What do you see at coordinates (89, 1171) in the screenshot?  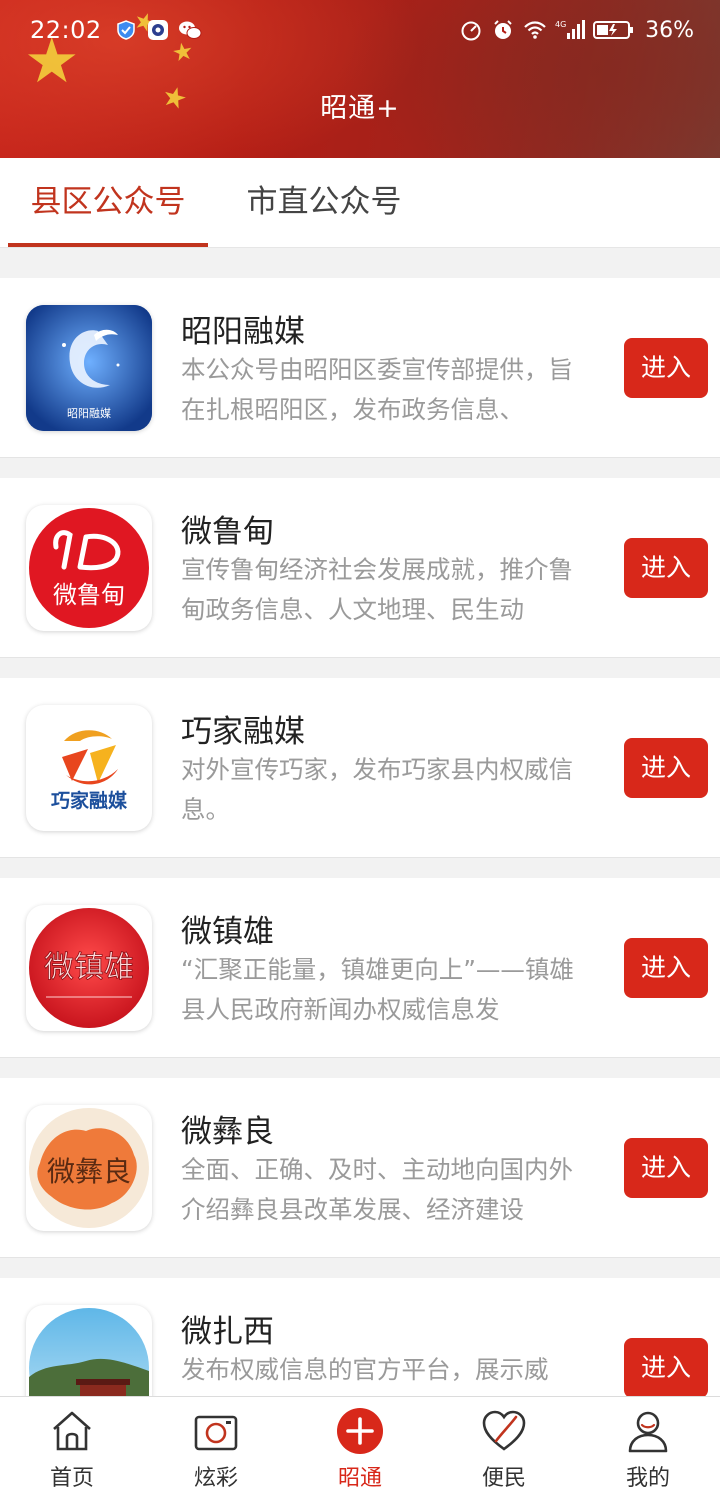 I see `weiyiliang-logo-text: 微彝良` at bounding box center [89, 1171].